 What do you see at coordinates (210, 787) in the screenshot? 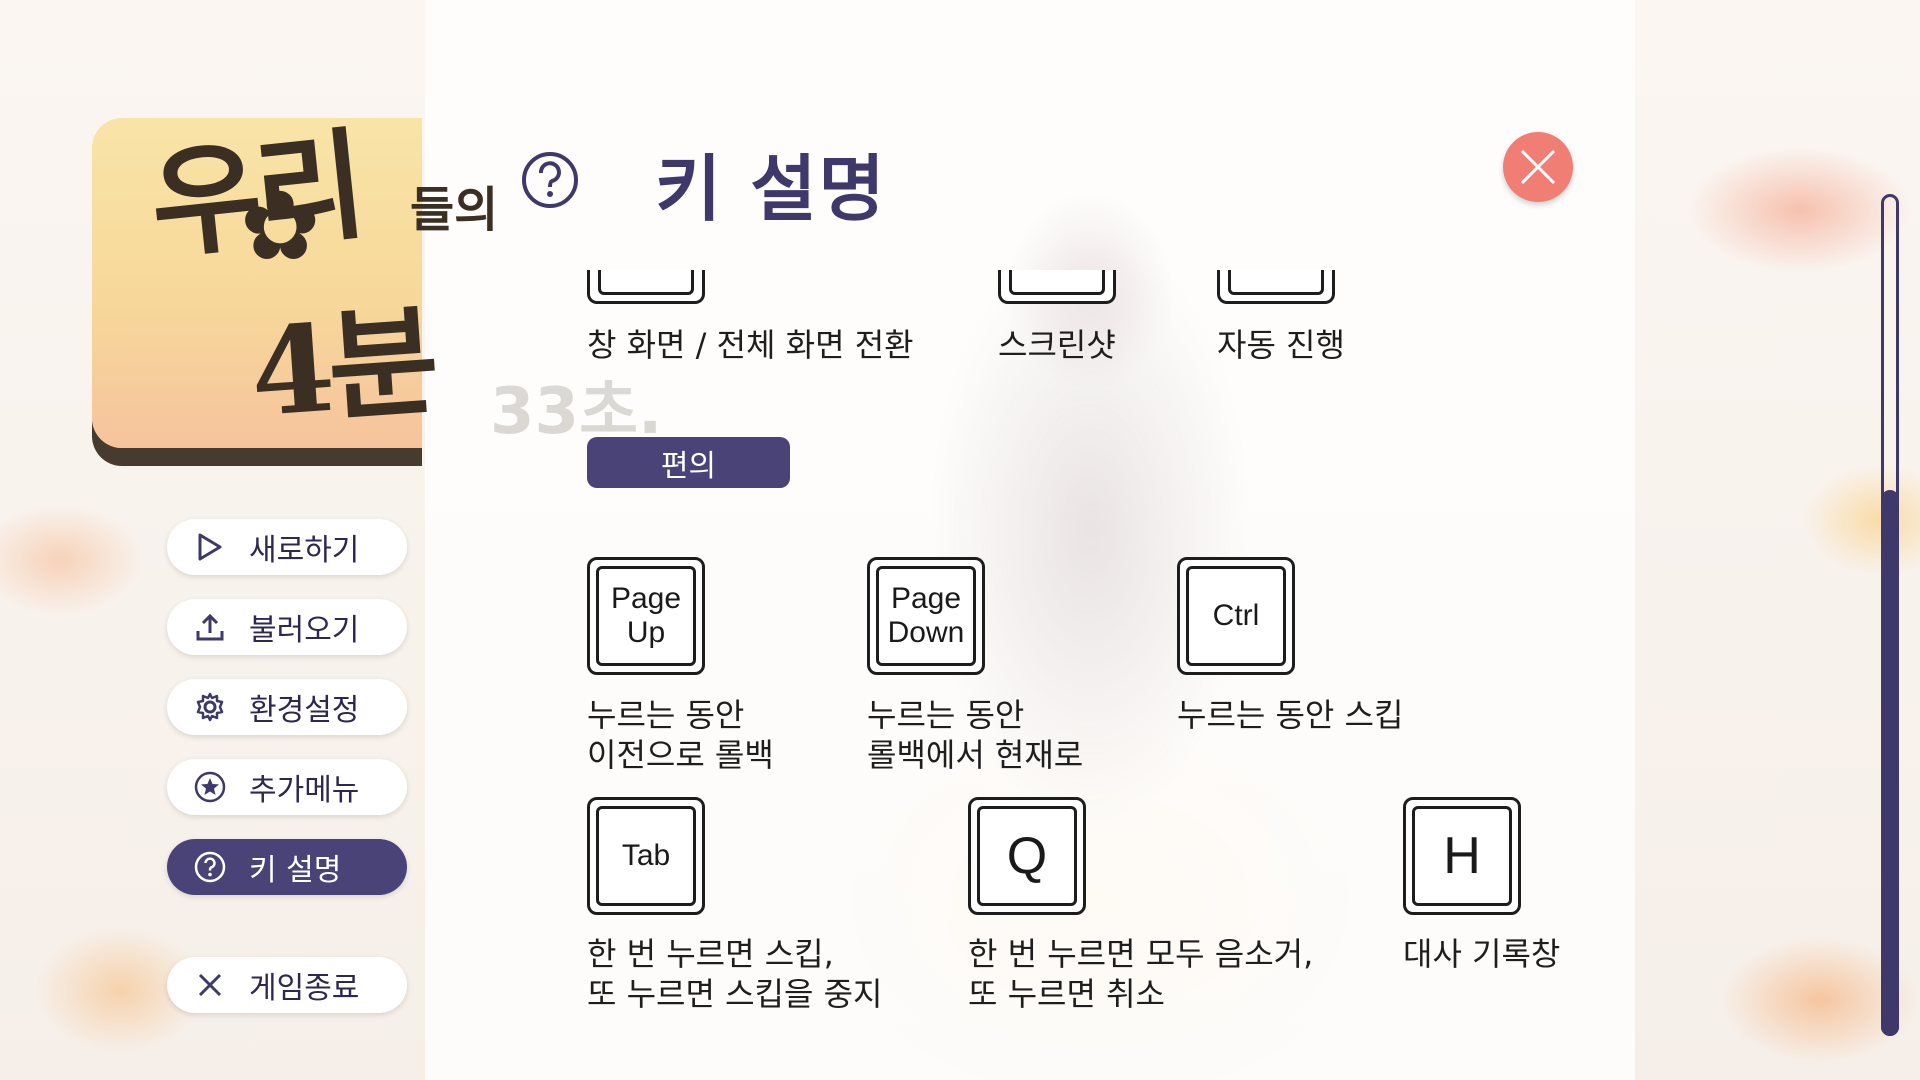
I see `star-icon` at bounding box center [210, 787].